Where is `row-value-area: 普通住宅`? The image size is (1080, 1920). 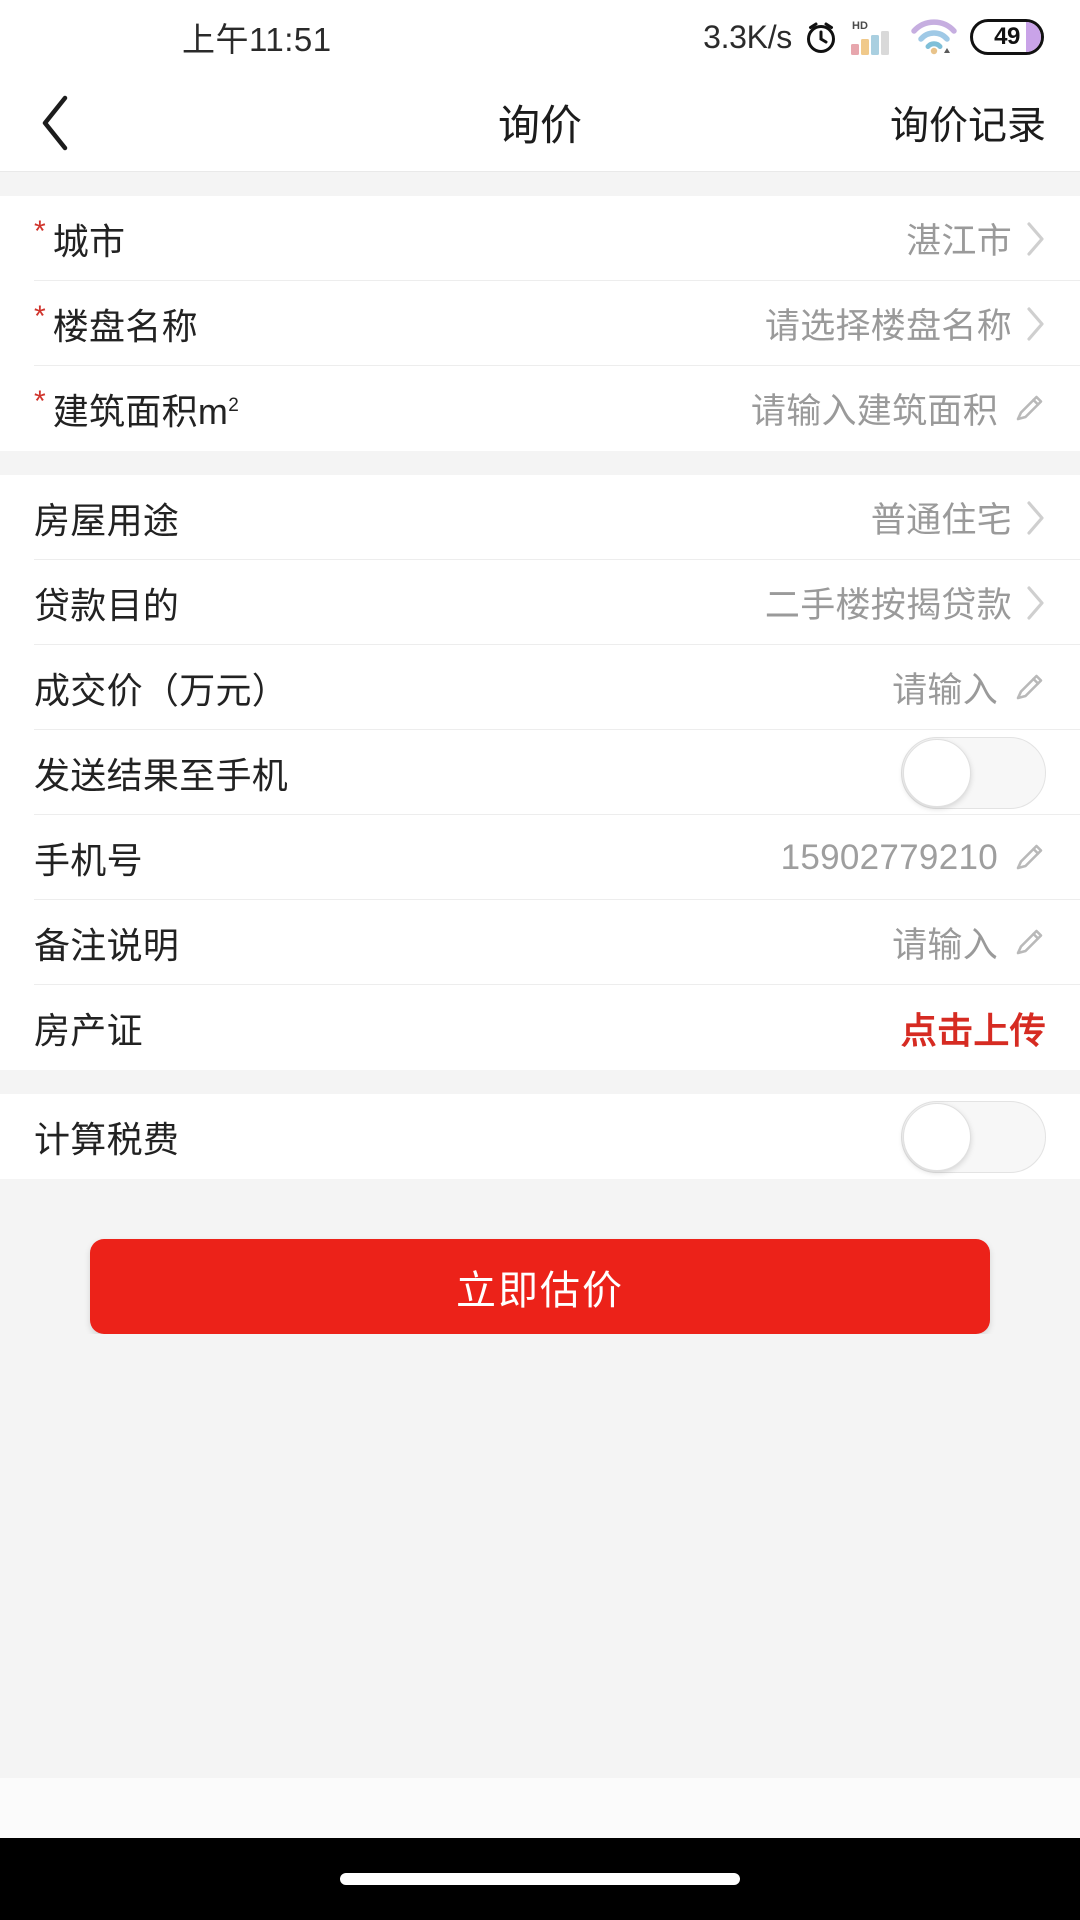 row-value-area: 普通住宅 is located at coordinates (958, 517).